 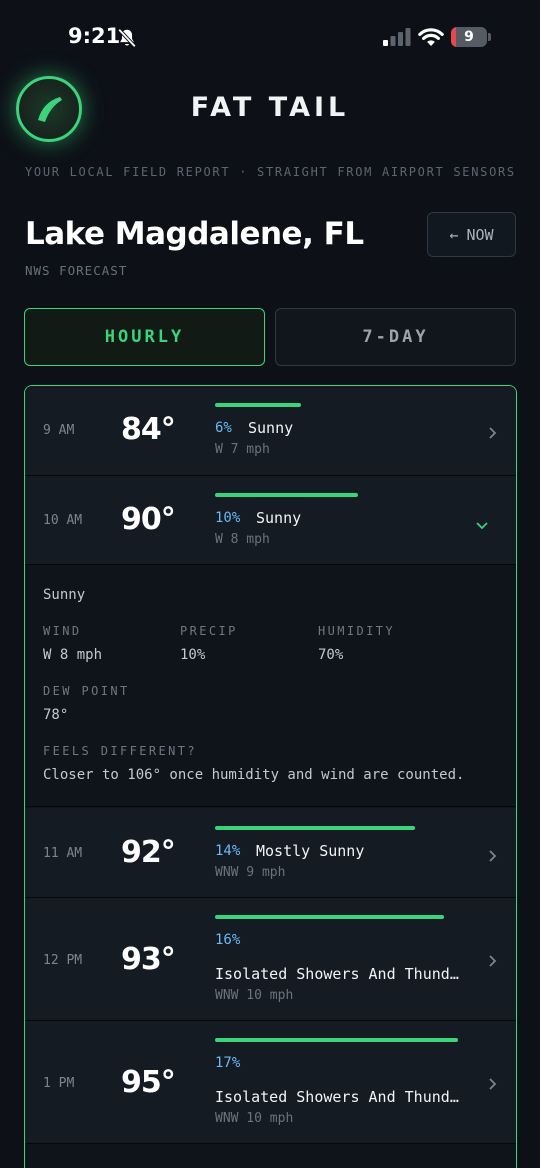 What do you see at coordinates (270, 107) in the screenshot?
I see `app-title: FAT TAIL` at bounding box center [270, 107].